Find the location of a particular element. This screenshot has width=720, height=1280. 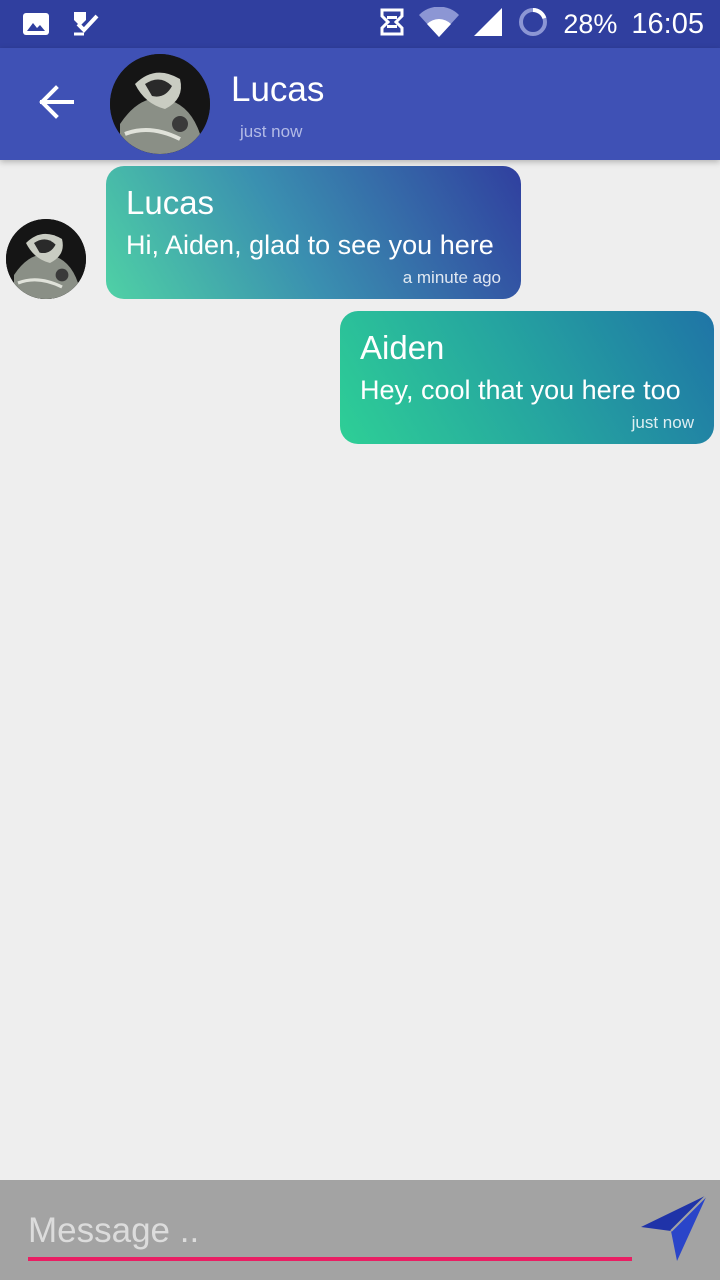

message-sender: Lucas is located at coordinates (170, 202).